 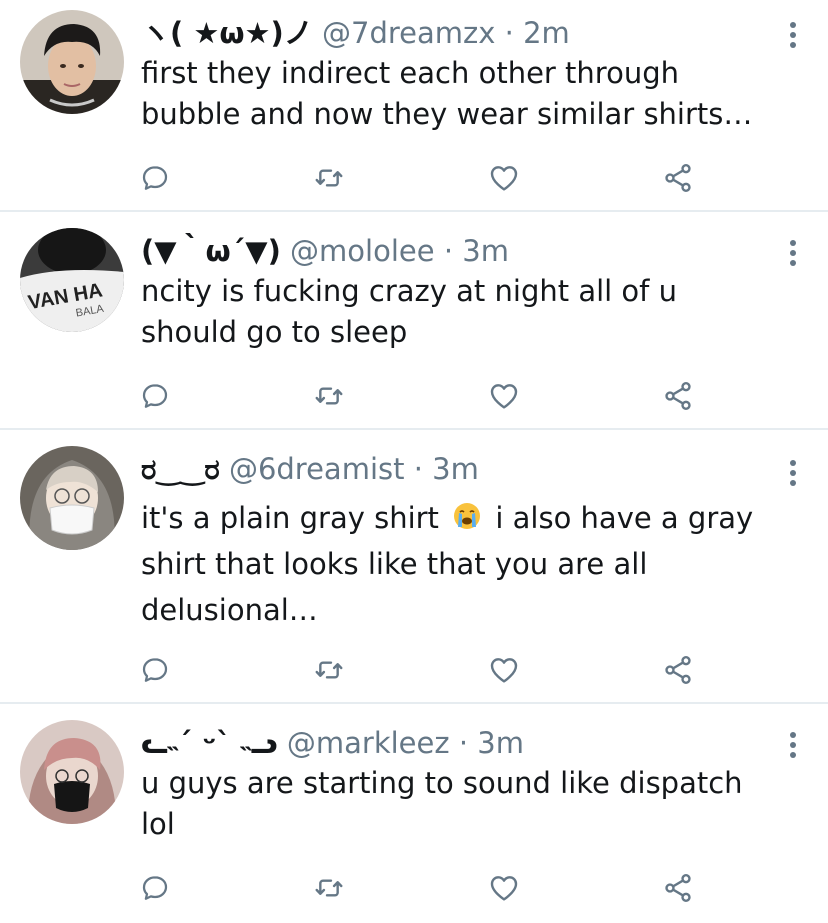 I want to click on tweet-header: (▼｀ω´▼) @mololee · 3m, so click(x=454, y=251).